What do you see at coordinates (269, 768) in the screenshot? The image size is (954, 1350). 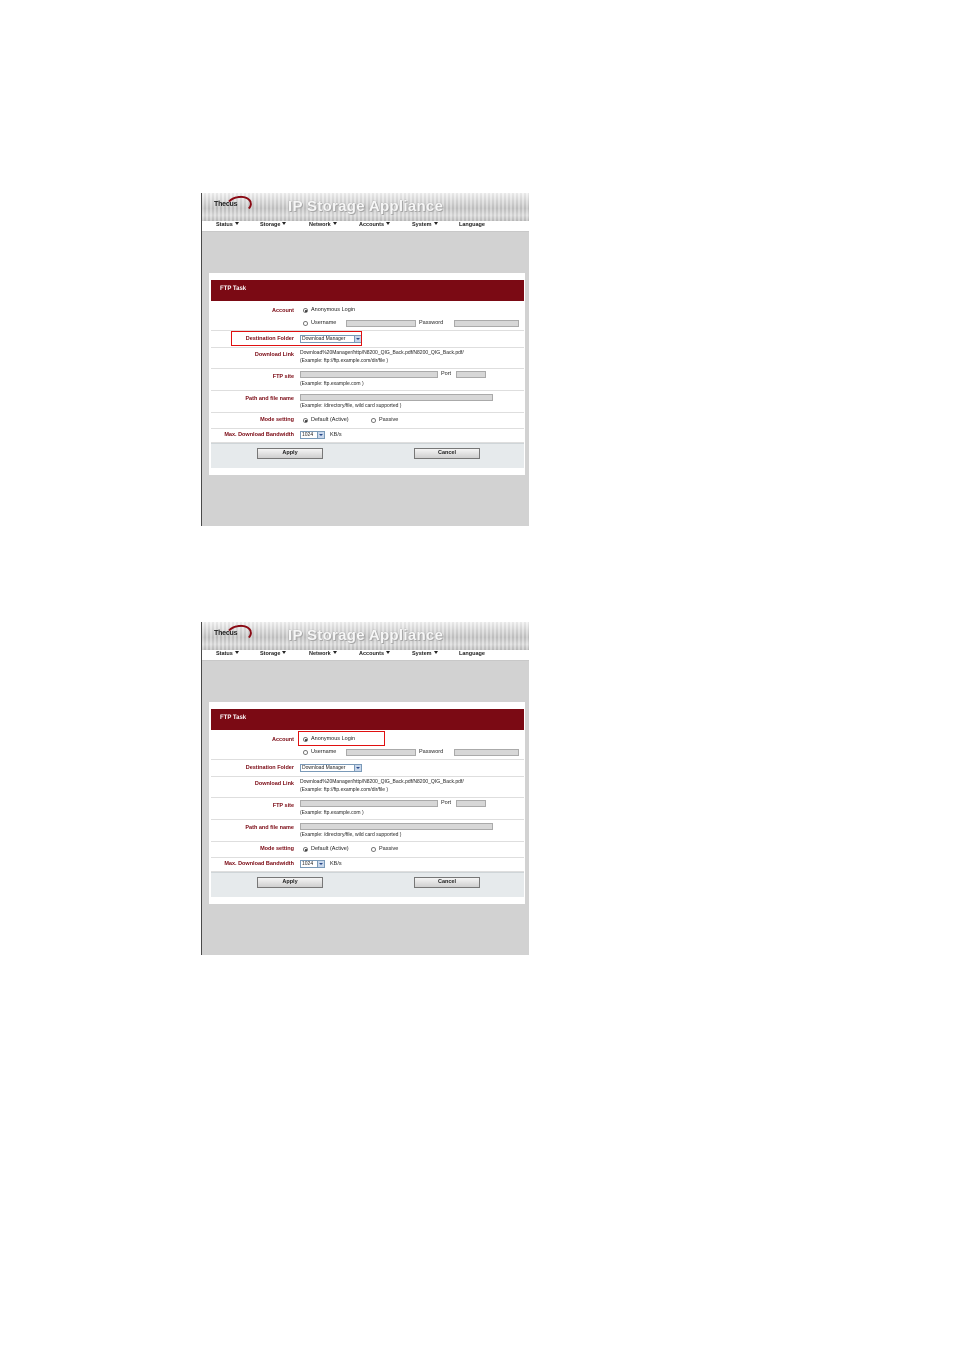 I see `destination-label: Destination Folder` at bounding box center [269, 768].